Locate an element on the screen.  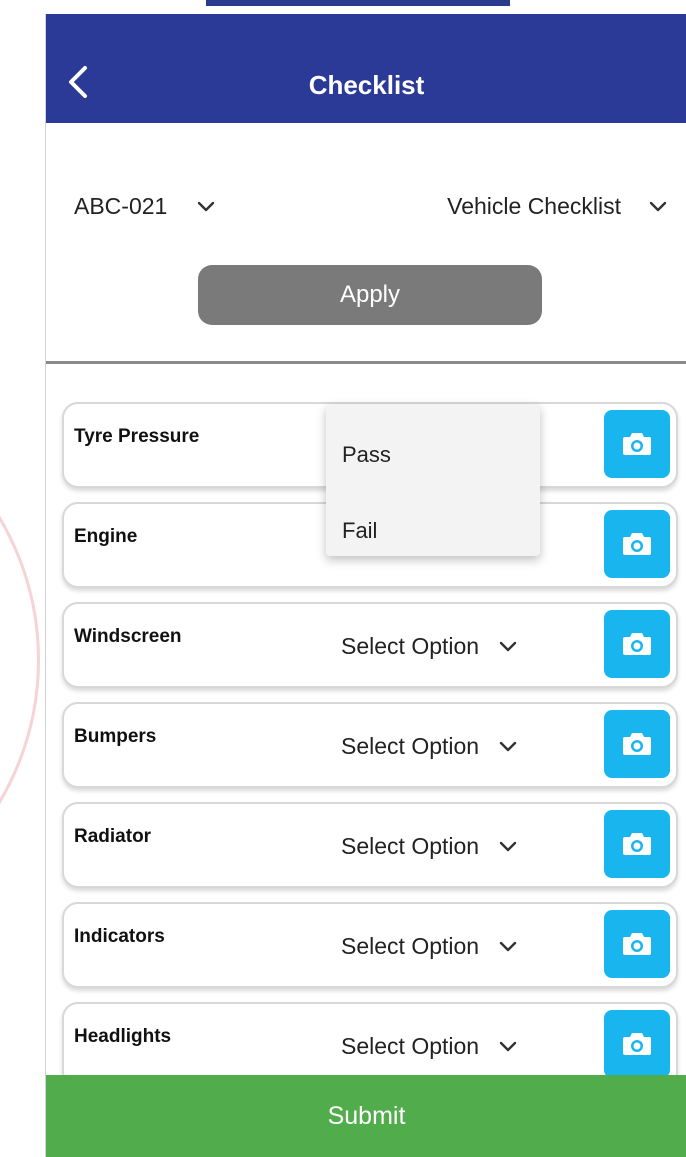
vehicle-select-value: ABC-021 is located at coordinates (121, 205).